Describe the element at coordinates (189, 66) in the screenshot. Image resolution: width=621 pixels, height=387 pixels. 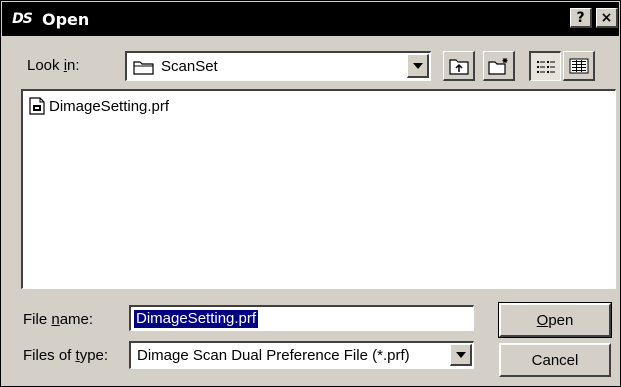
I see `lookin-value: ScanSet` at that location.